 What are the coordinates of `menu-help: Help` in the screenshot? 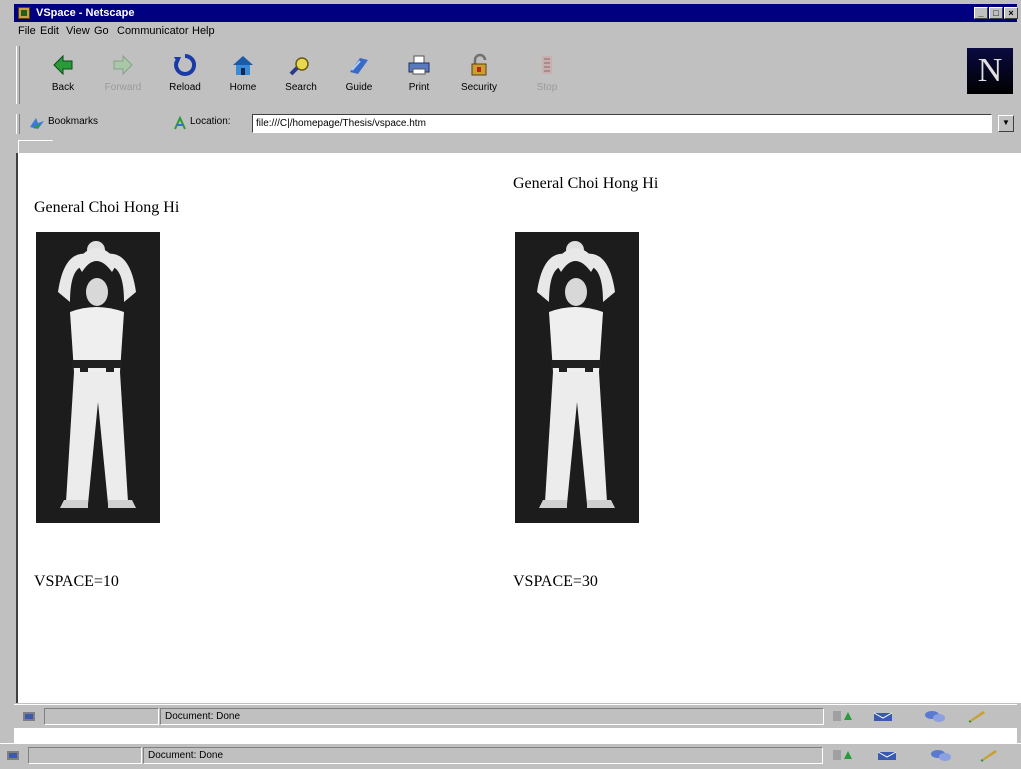 It's located at (203, 31).